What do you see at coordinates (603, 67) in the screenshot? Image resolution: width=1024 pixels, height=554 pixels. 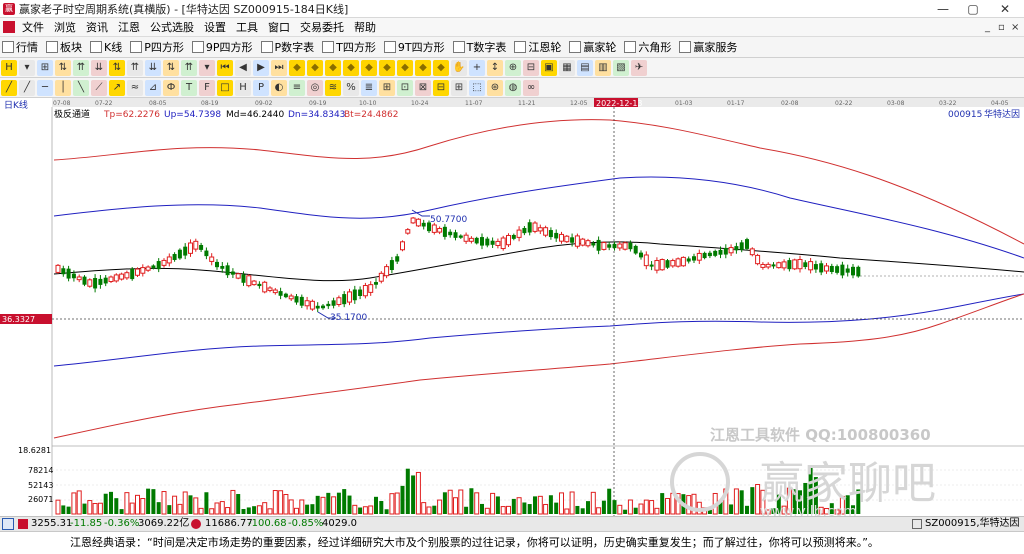 I see `toolbar2-tool-33: ▥` at bounding box center [603, 67].